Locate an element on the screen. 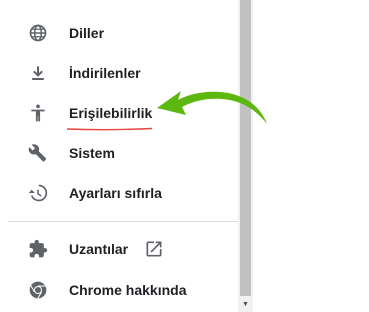 The width and height of the screenshot is (369, 312). sidebar-item-about-chrome: Chrome hakkında is located at coordinates (119, 290).